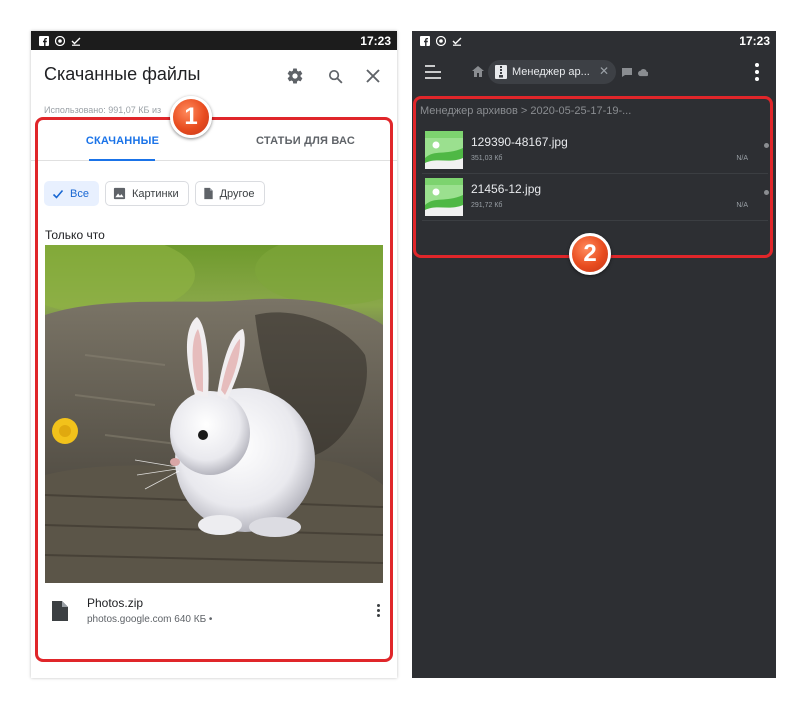 The width and height of the screenshot is (808, 710). I want to click on chip-images: Картинки, so click(146, 193).